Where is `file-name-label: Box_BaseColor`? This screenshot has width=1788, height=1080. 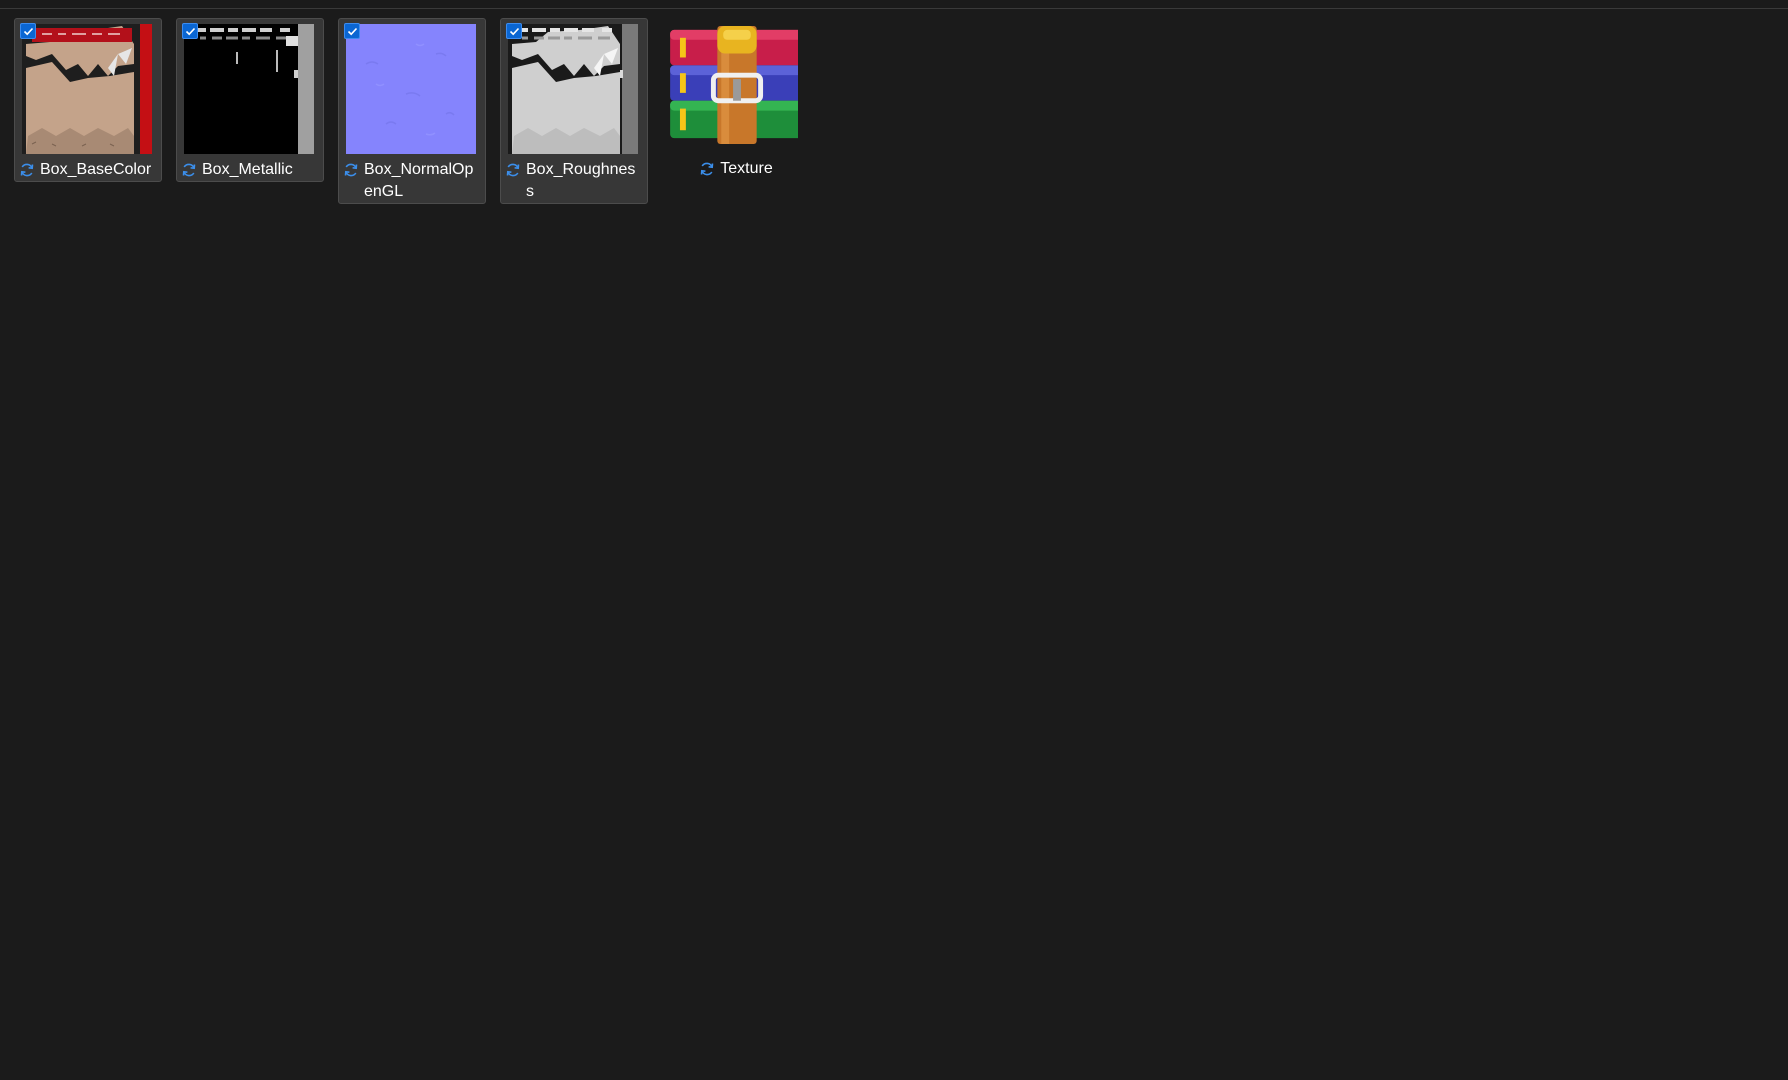 file-name-label: Box_BaseColor is located at coordinates (88, 170).